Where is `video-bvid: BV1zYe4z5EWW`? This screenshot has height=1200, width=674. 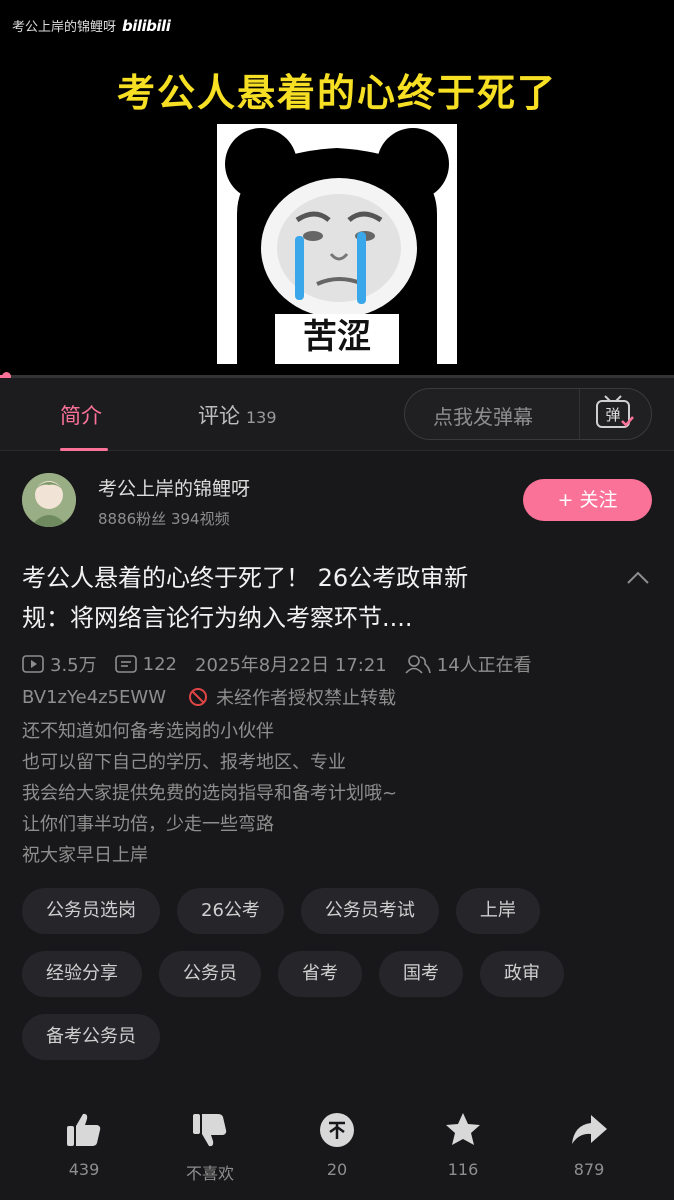 video-bvid: BV1zYe4z5EWW is located at coordinates (94, 697).